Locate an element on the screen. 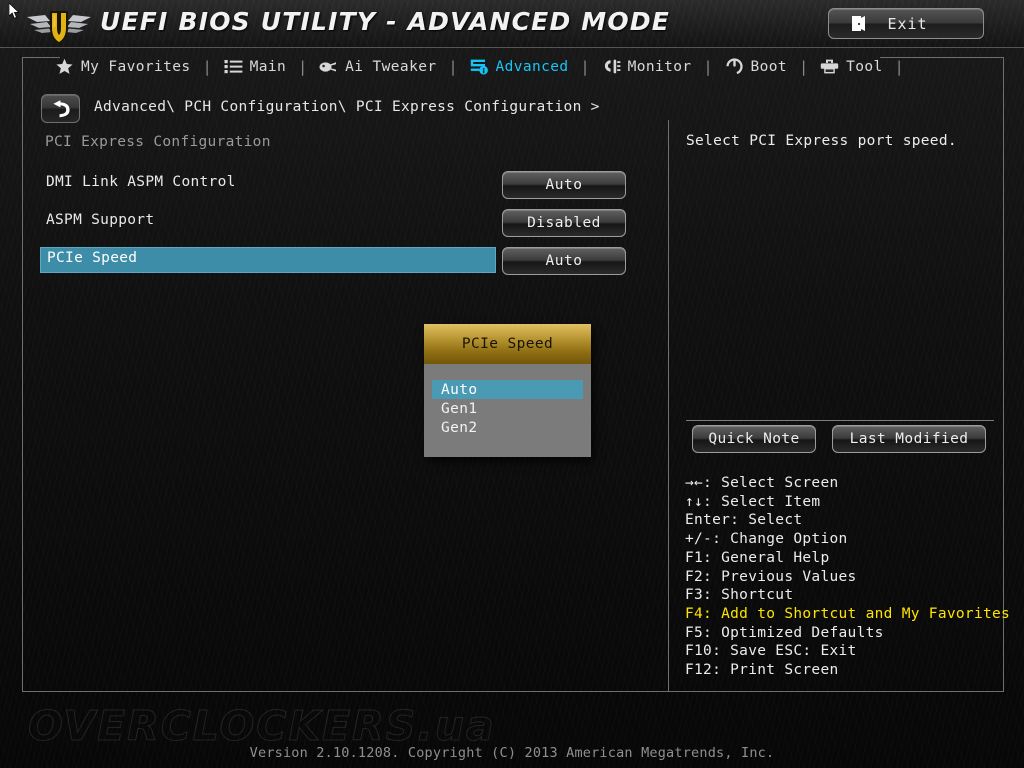  shortcut-f1-general-help: F1: General Help is located at coordinates (757, 557).